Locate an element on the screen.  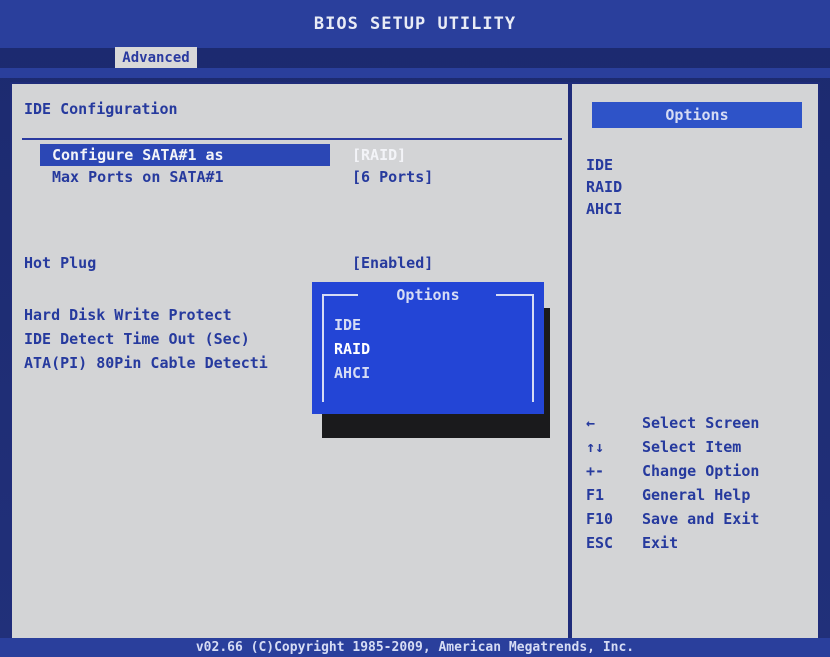
key-plus-minus: +- is located at coordinates (595, 471).